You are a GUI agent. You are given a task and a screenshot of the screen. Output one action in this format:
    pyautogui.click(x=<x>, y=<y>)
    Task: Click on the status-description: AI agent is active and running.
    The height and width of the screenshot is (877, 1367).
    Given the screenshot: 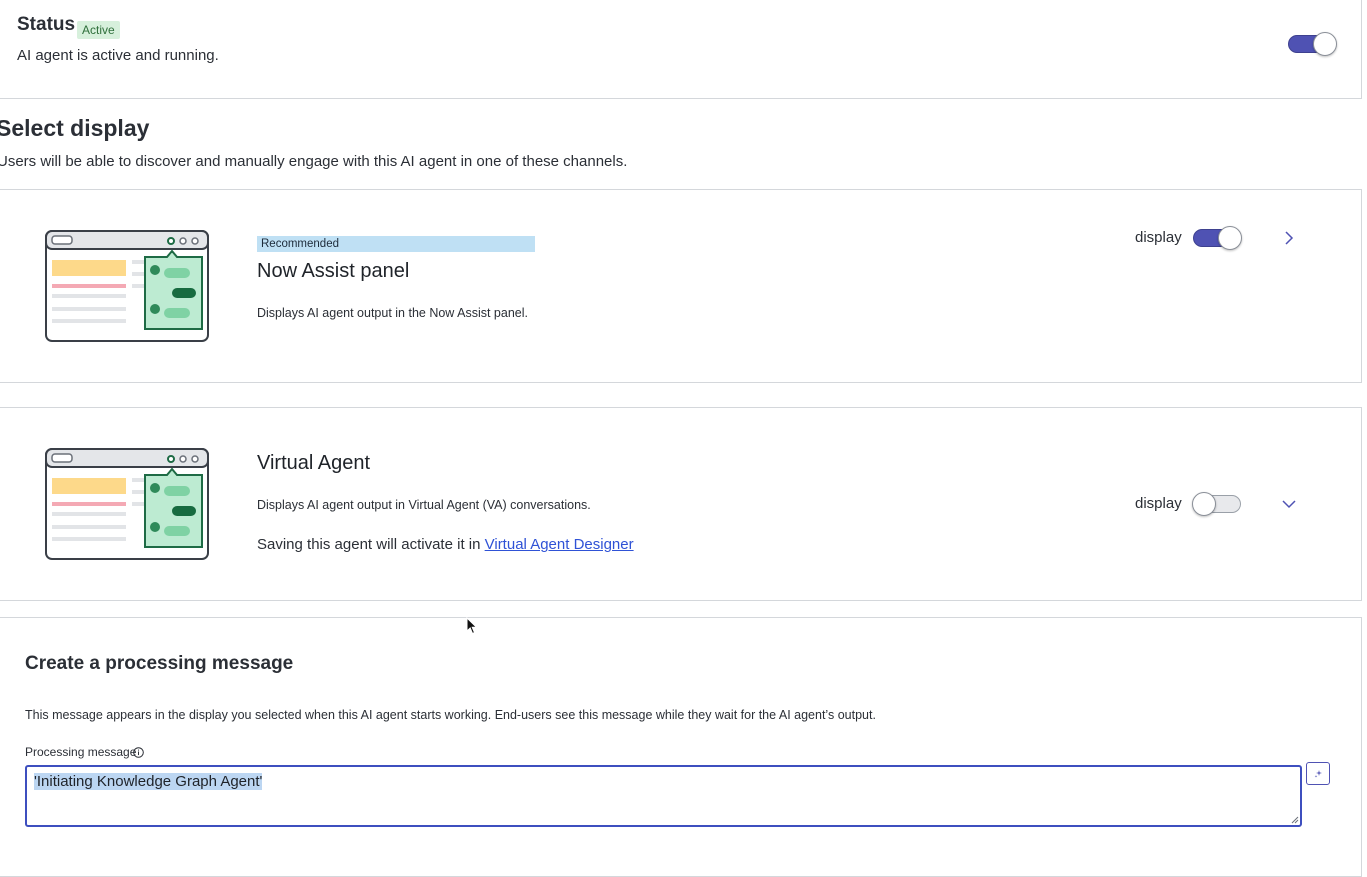 What is the action you would take?
    pyautogui.click(x=118, y=55)
    